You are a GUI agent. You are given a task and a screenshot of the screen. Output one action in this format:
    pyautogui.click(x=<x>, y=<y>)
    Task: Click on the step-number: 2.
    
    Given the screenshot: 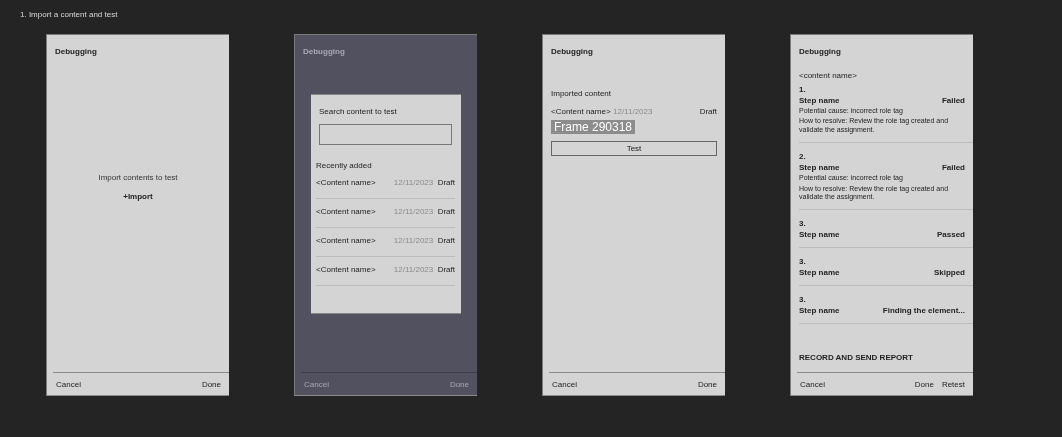 What is the action you would take?
    pyautogui.click(x=803, y=157)
    